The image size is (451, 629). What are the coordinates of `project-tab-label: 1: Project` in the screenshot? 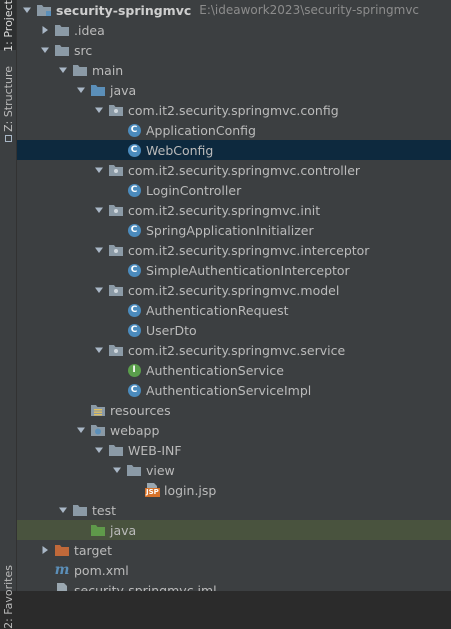 It's located at (8, 26).